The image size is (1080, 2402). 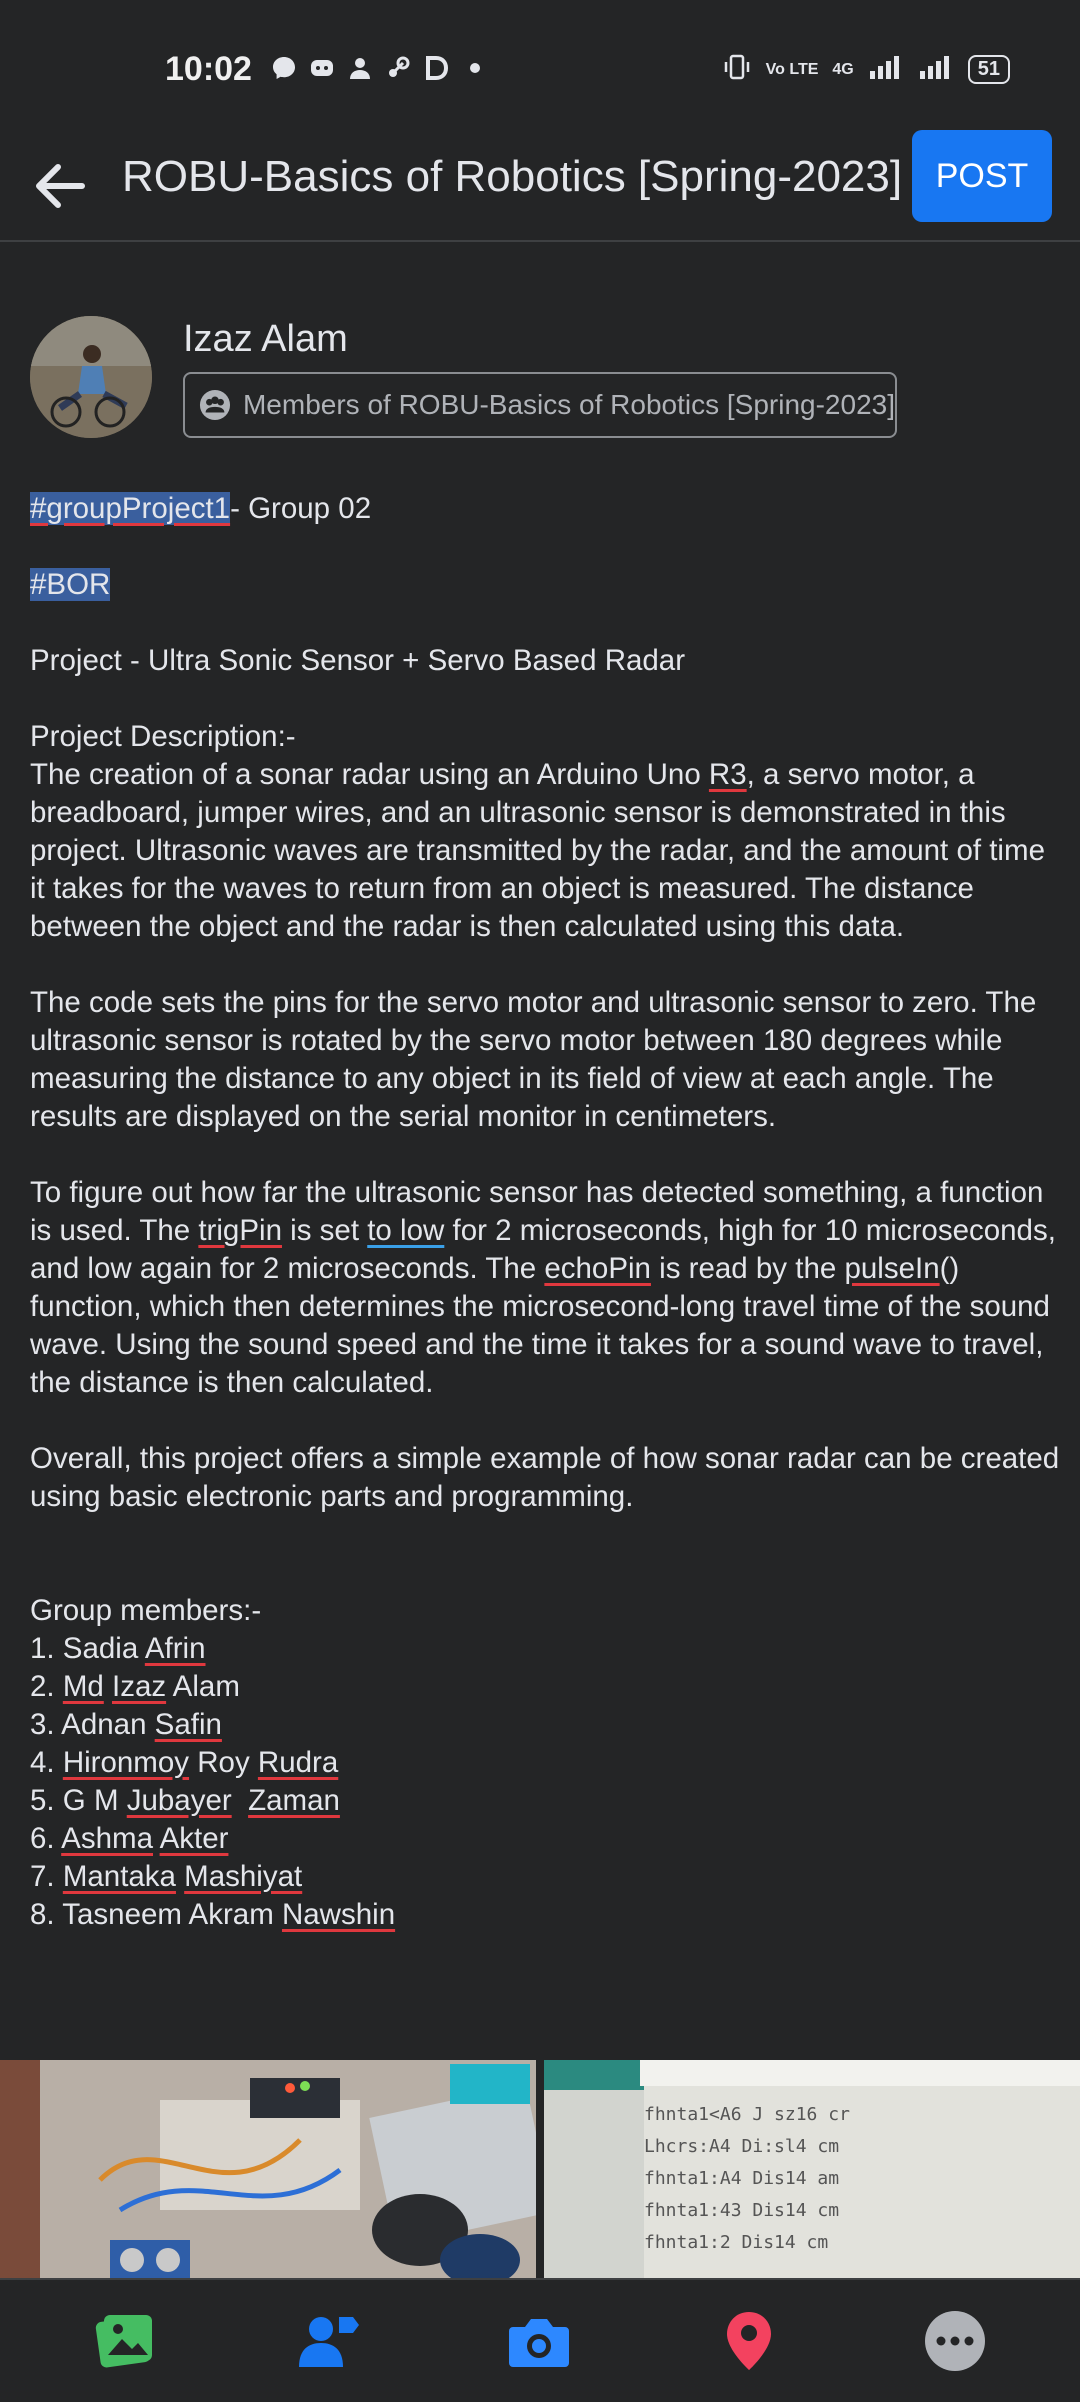 I want to click on location-button, so click(x=749, y=2341).